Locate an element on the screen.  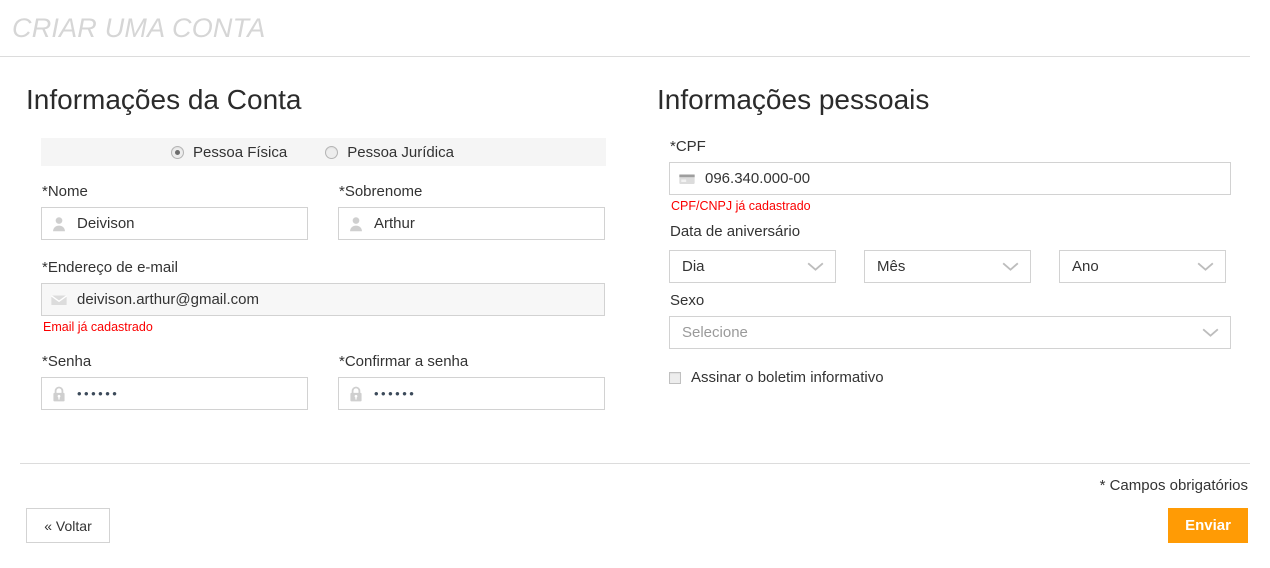
gender-label: Sexo is located at coordinates (687, 301).